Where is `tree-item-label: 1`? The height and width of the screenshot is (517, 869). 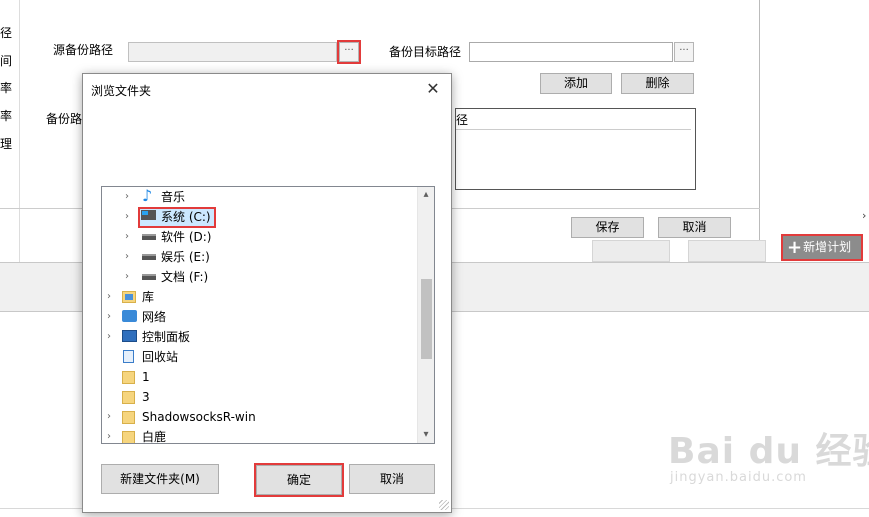 tree-item-label: 1 is located at coordinates (146, 377).